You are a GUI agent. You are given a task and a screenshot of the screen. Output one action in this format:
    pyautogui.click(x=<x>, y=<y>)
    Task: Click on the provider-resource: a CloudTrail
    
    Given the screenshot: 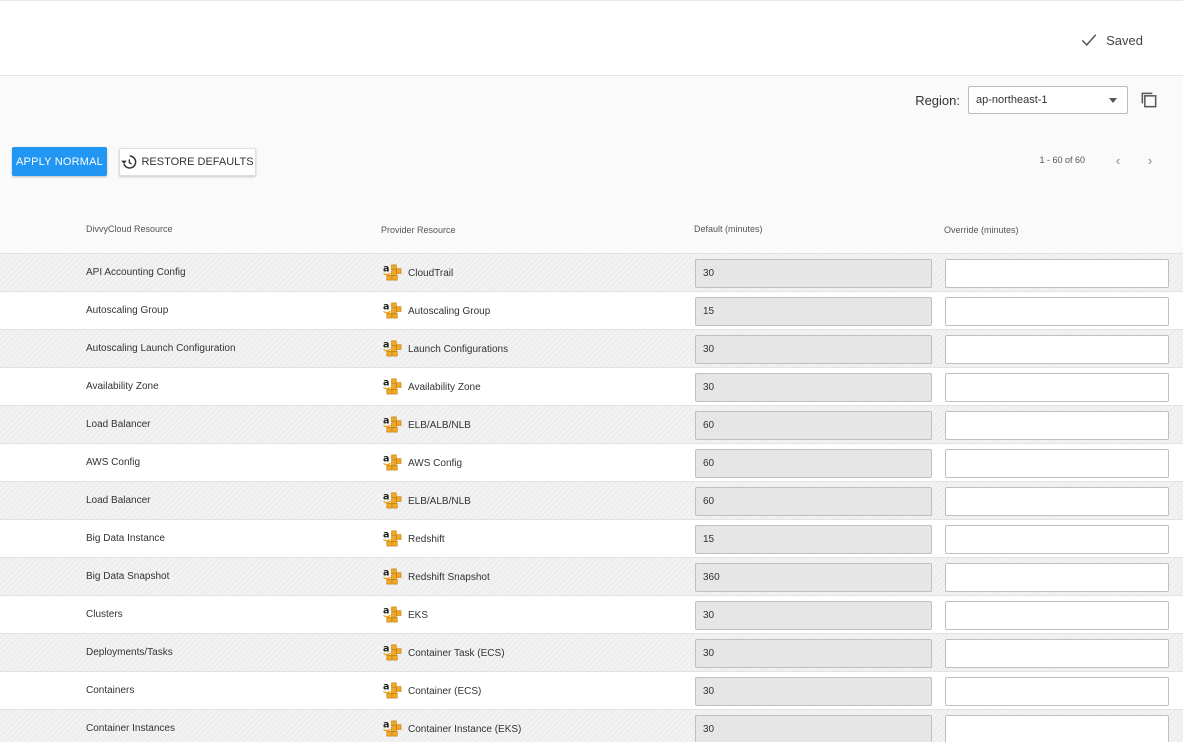 What is the action you would take?
    pyautogui.click(x=418, y=272)
    